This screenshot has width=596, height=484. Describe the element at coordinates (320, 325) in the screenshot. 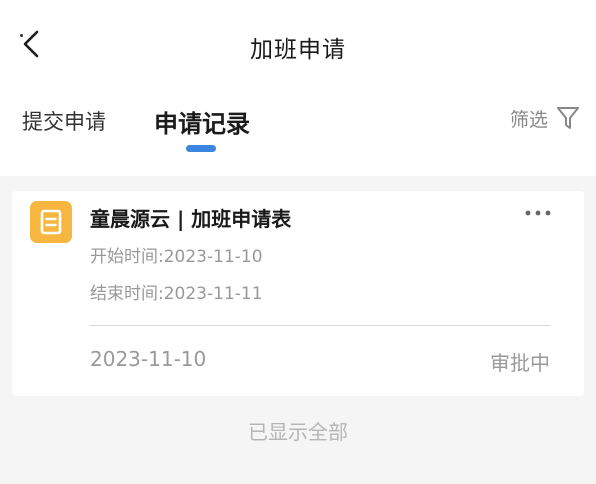

I see `card-divider` at that location.